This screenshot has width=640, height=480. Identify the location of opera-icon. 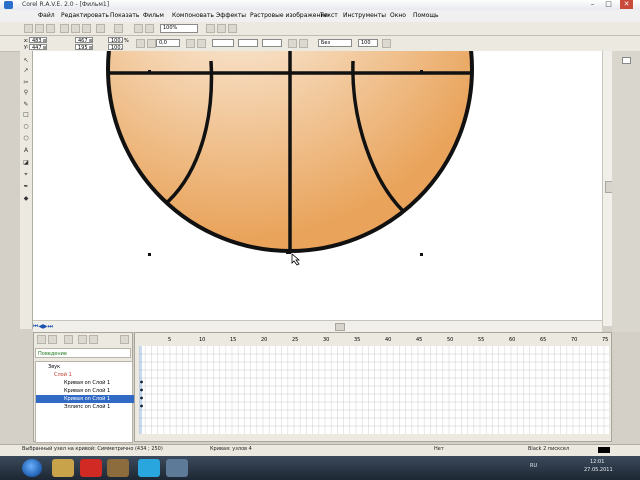
(91, 468).